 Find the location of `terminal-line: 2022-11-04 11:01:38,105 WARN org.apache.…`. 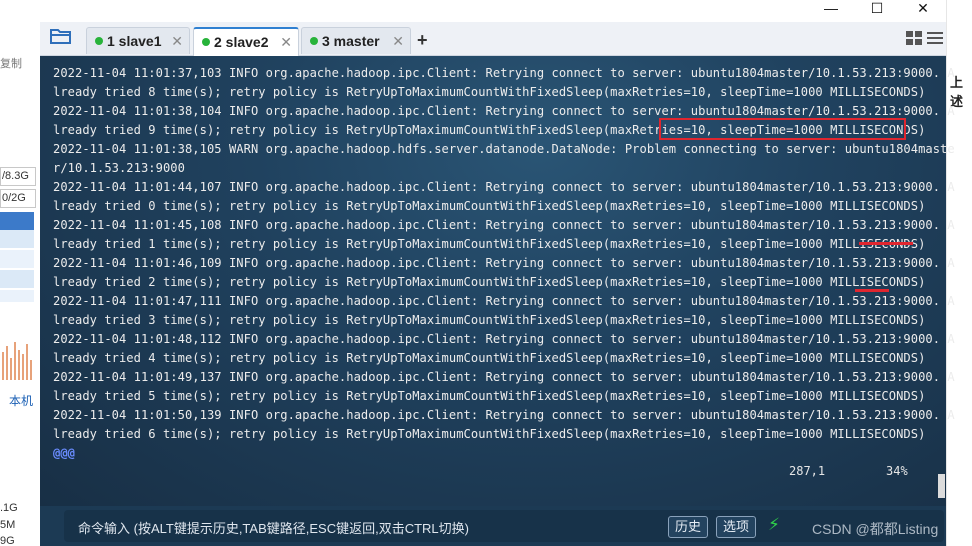

terminal-line: 2022-11-04 11:01:38,105 WARN org.apache.… is located at coordinates (504, 149).